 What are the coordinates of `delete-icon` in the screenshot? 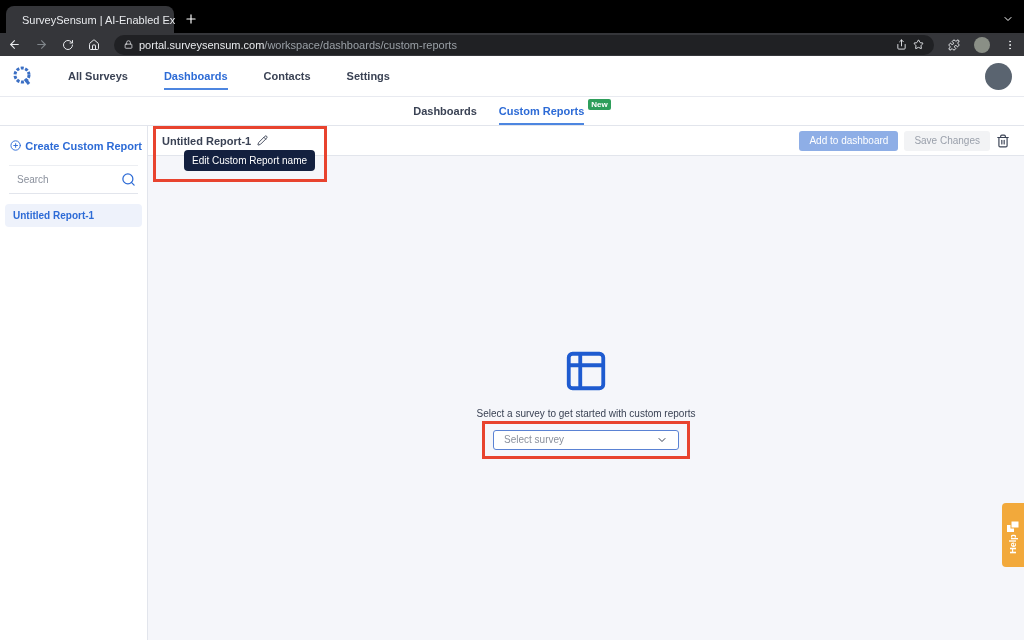 It's located at (1003, 140).